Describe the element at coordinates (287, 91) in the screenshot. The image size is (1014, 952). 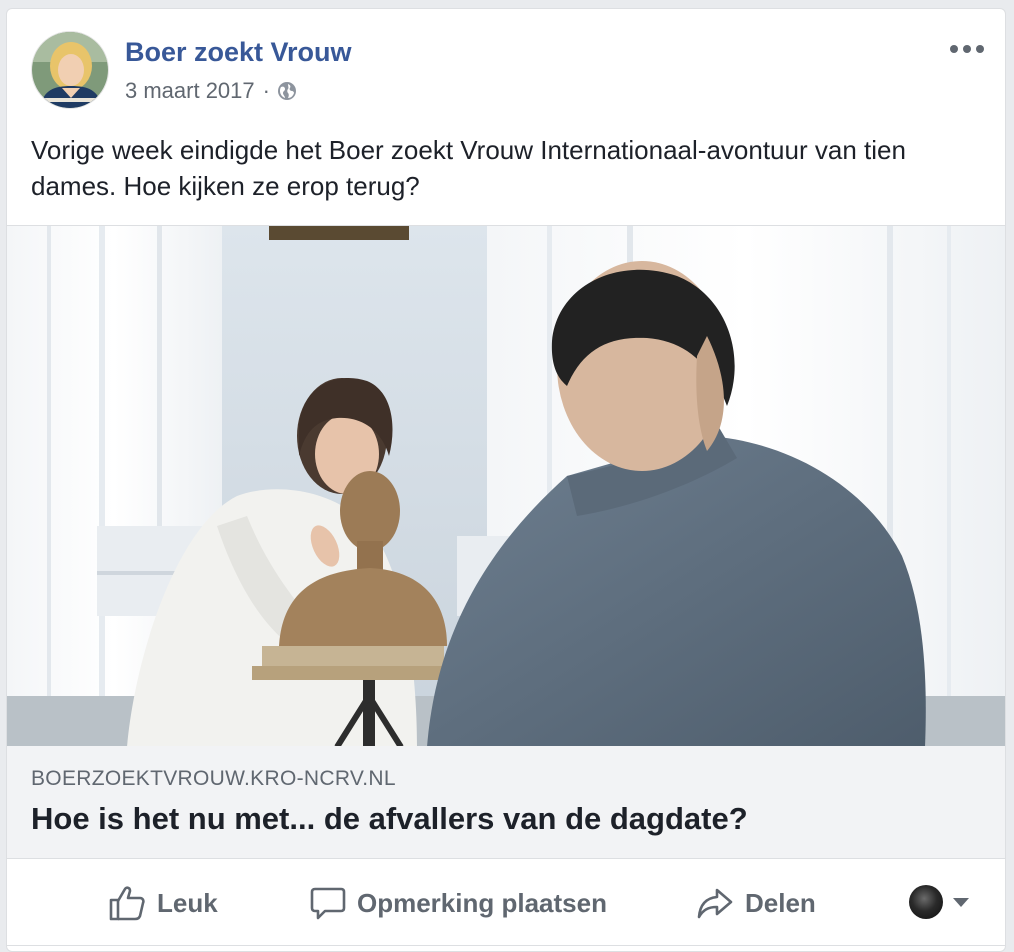
I see `globe-icon` at that location.